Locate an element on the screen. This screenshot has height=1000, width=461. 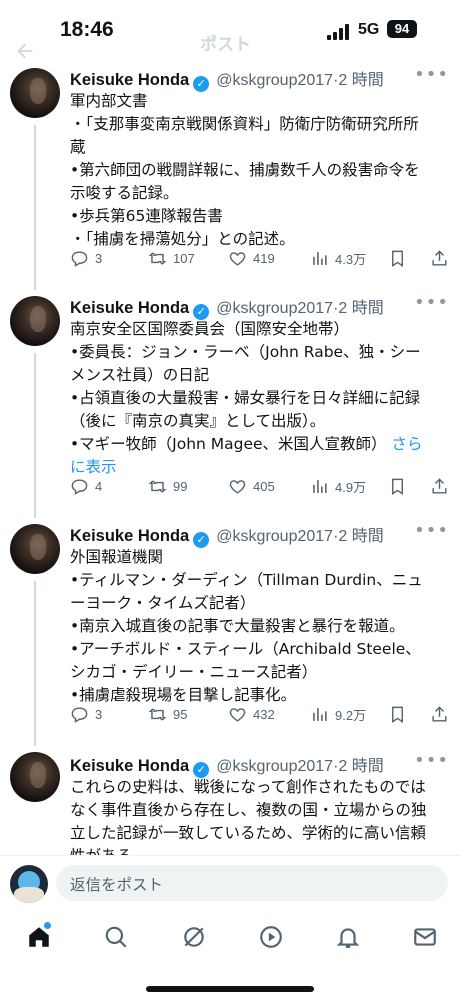
views-button: 4.3万 is located at coordinates (338, 258).